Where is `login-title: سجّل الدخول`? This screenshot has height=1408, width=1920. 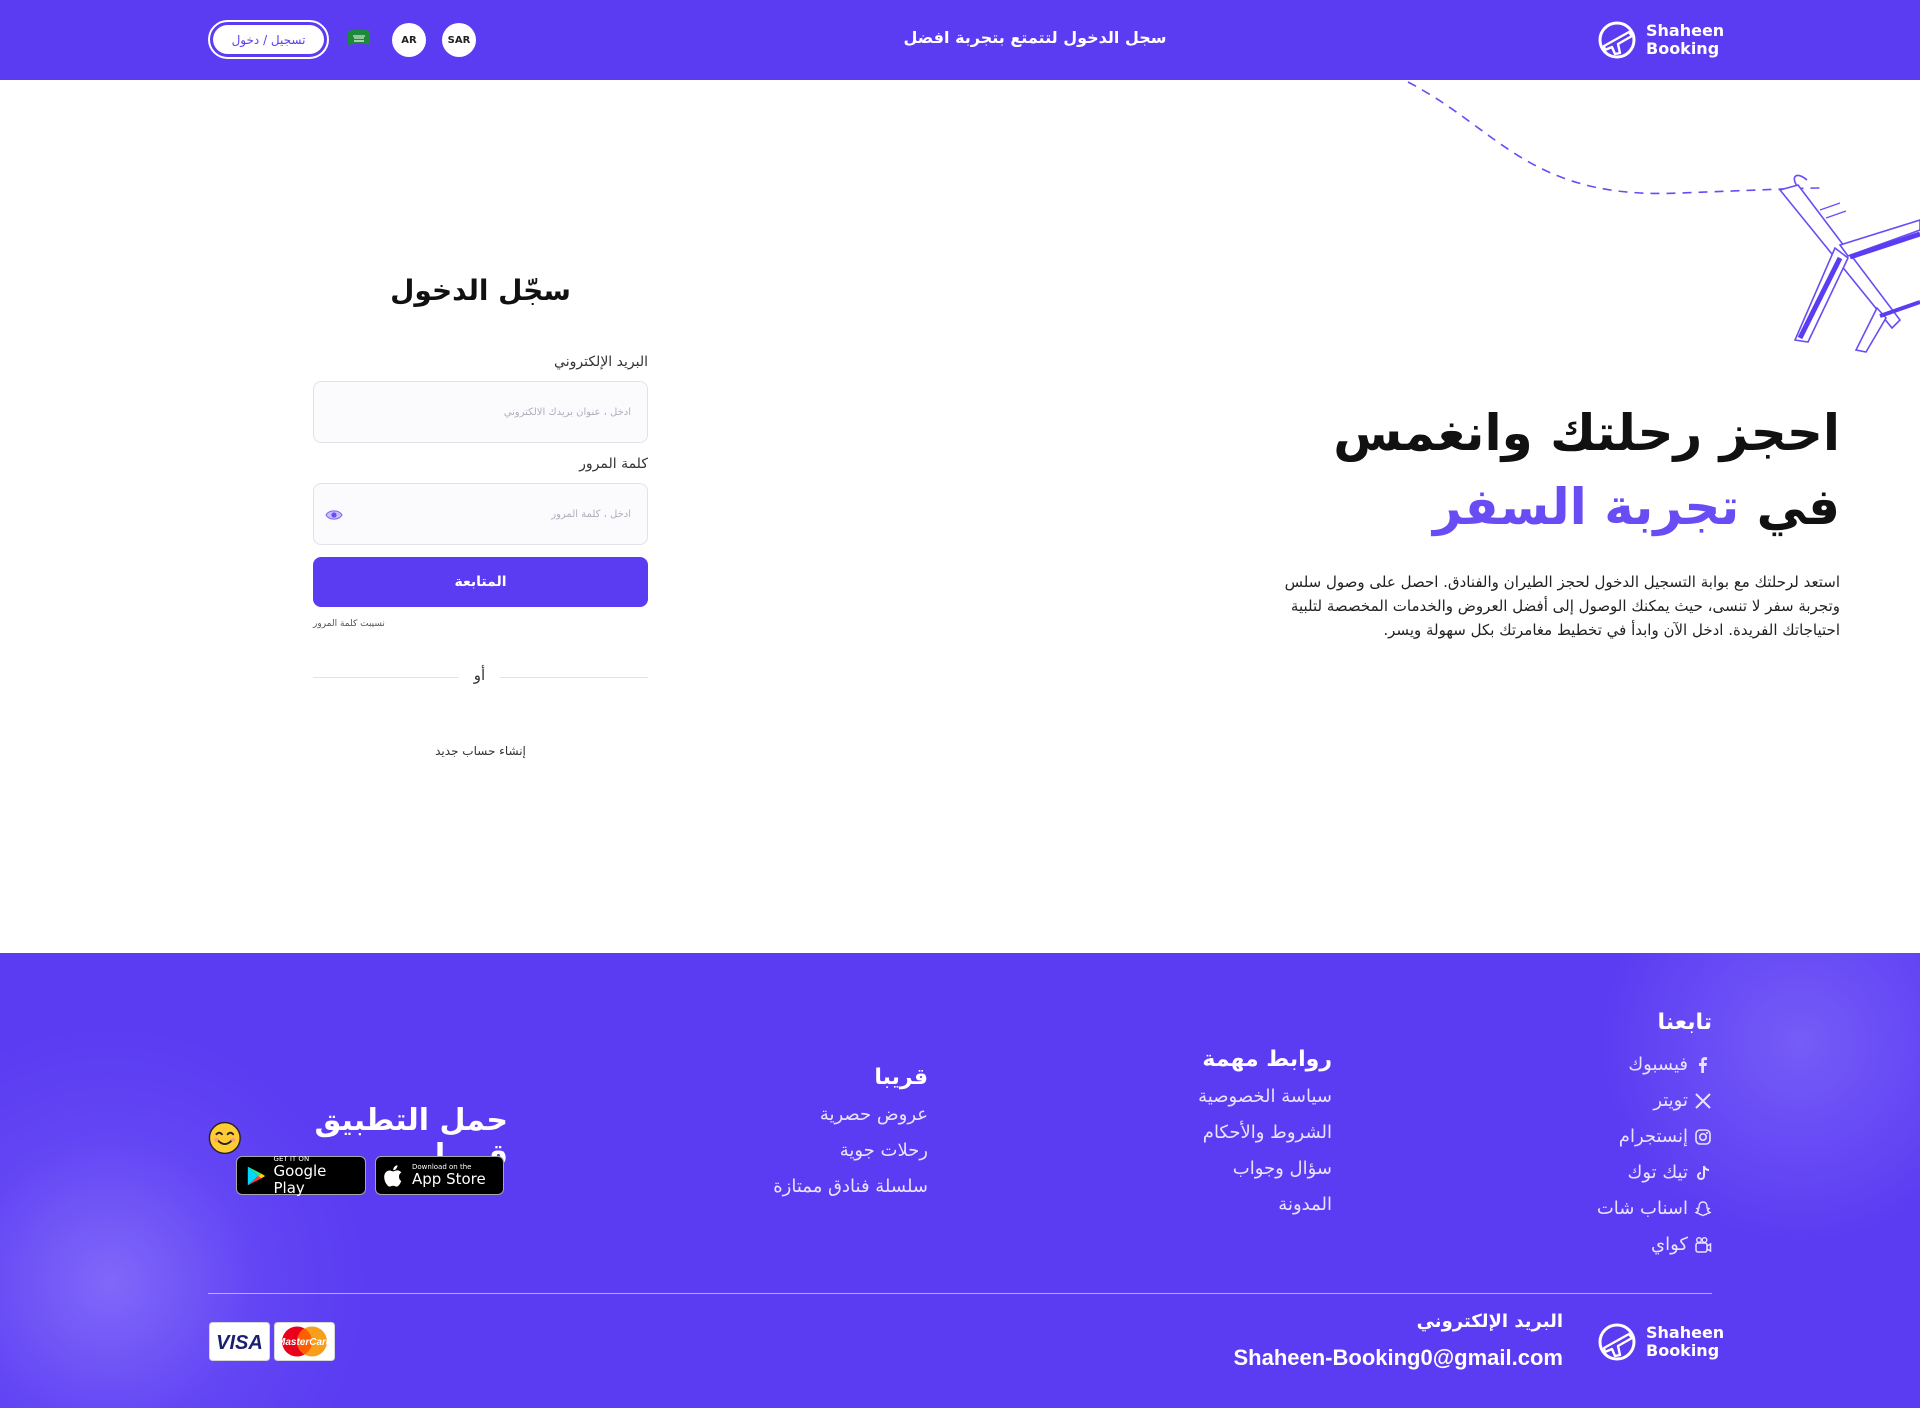
login-title: سجّل الدخول is located at coordinates (480, 290).